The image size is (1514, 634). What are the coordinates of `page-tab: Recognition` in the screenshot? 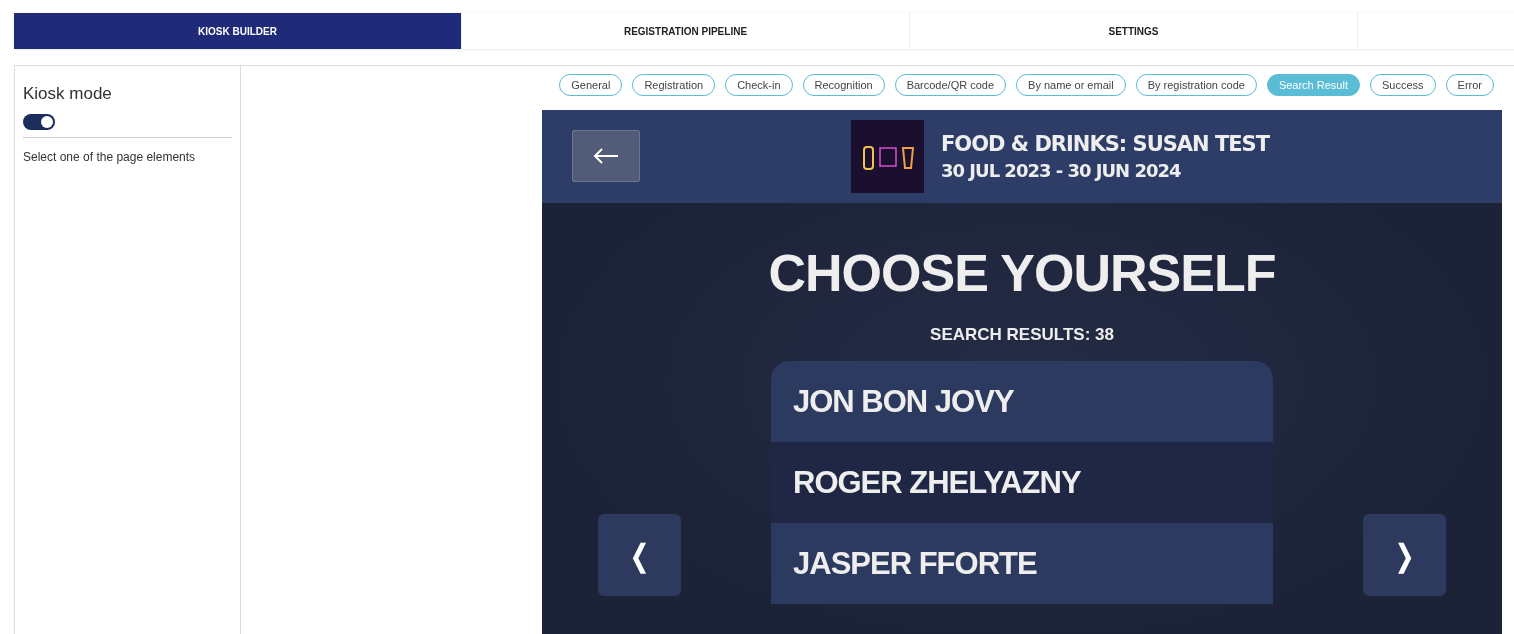 It's located at (843, 85).